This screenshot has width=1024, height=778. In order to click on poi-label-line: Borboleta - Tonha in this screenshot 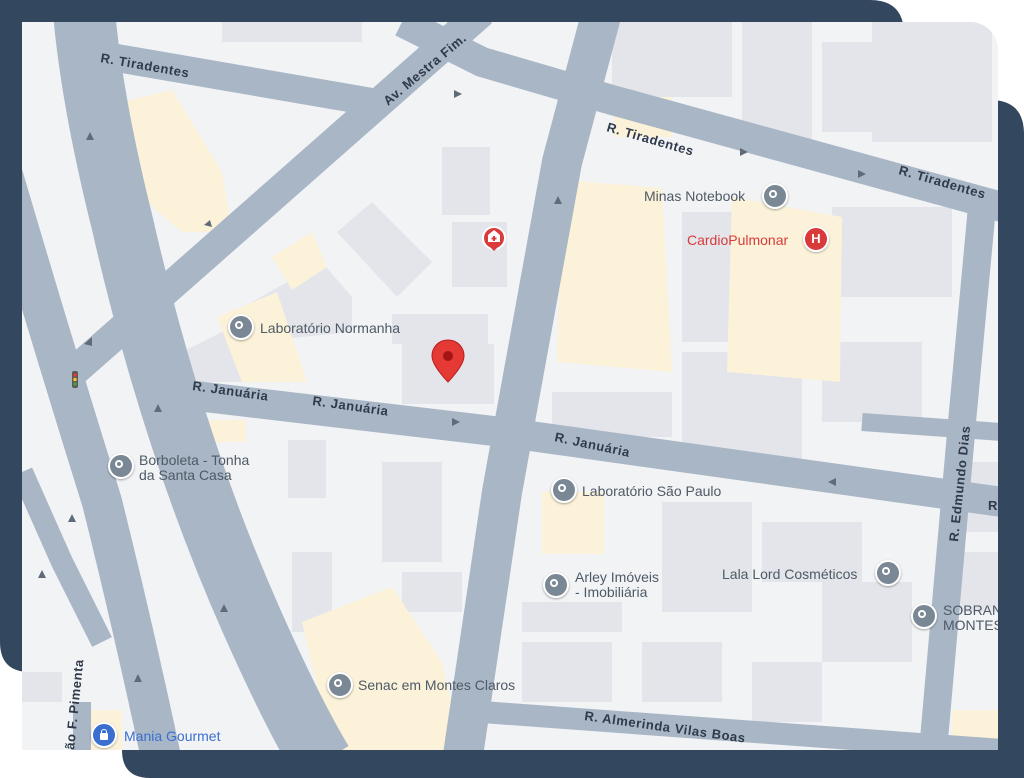, I will do `click(194, 460)`.